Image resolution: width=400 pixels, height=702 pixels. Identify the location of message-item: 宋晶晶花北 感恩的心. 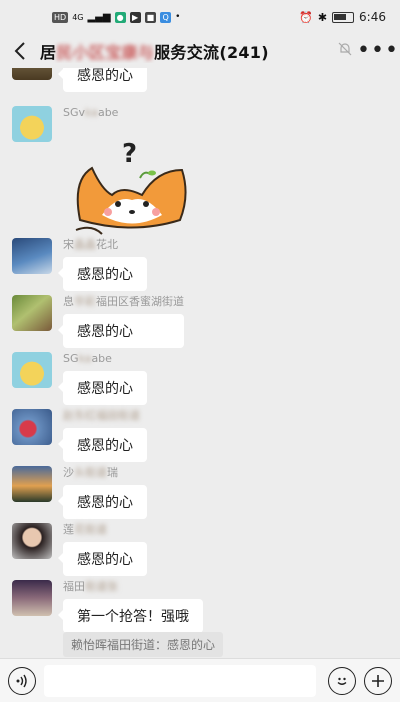
(79, 264).